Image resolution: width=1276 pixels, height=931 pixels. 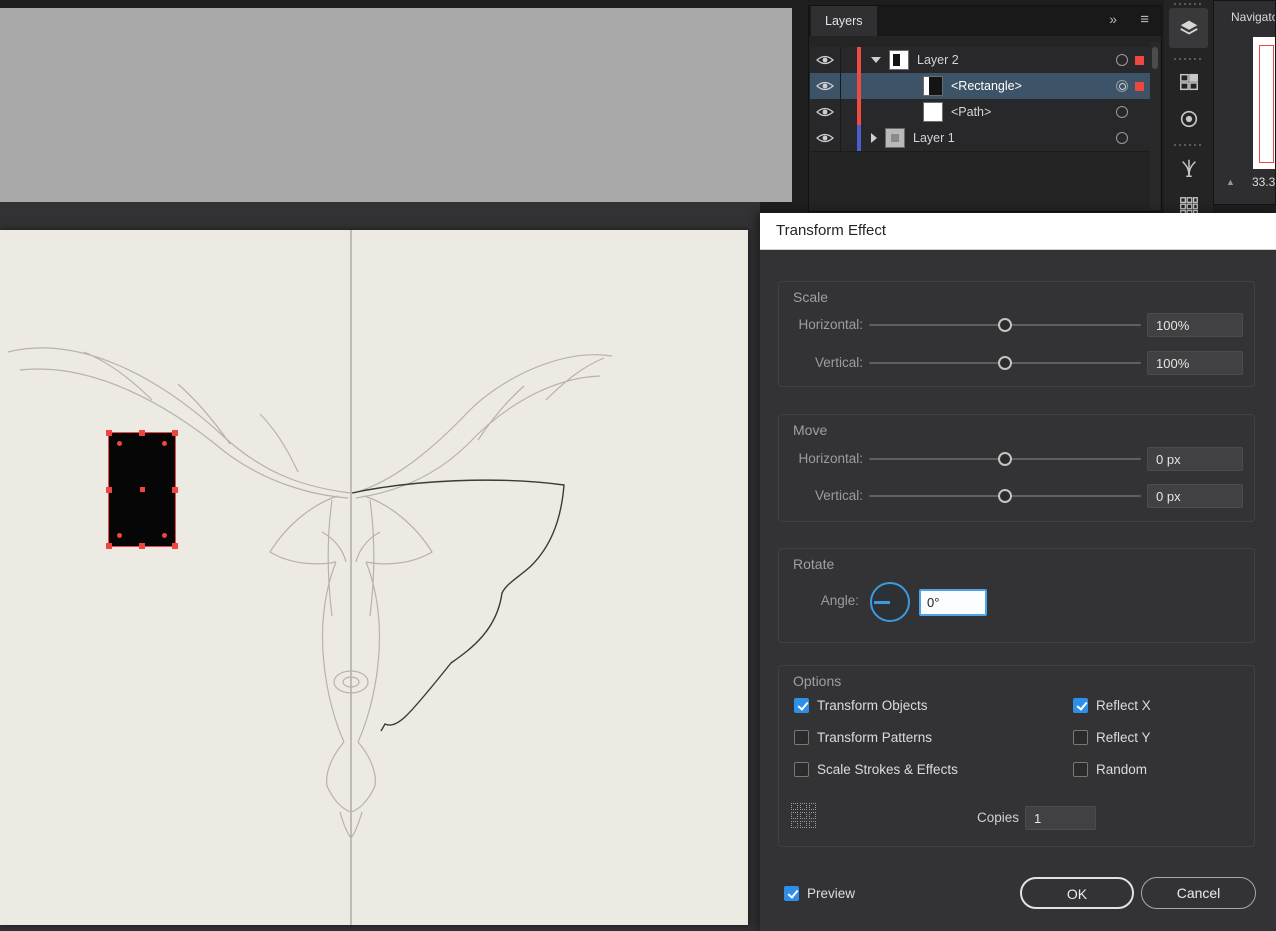 I want to click on handle-top-mid, so click(x=142, y=433).